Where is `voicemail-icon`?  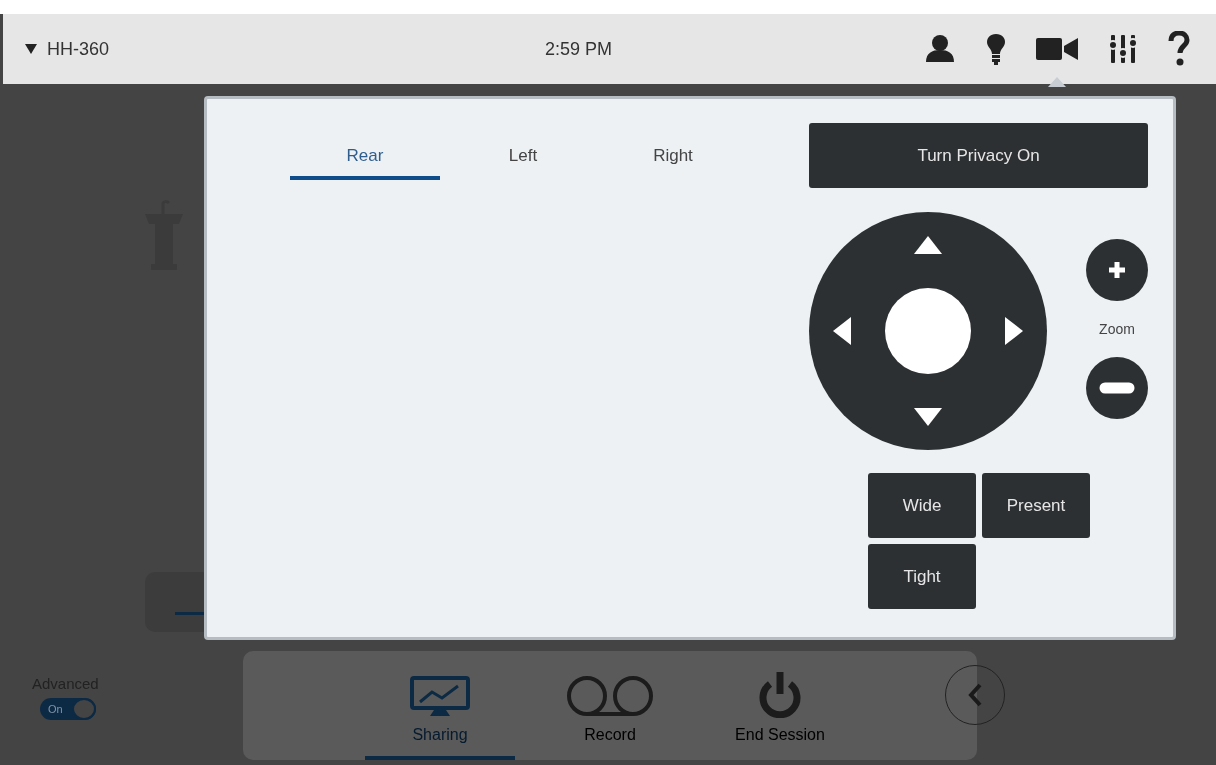 voicemail-icon is located at coordinates (610, 697).